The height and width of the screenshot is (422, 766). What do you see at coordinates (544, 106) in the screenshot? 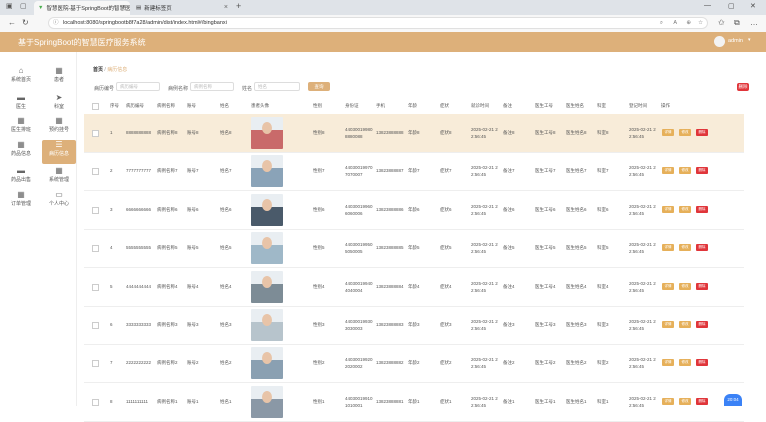
I see `col-header-doctor-no: 医生工号` at bounding box center [544, 106].